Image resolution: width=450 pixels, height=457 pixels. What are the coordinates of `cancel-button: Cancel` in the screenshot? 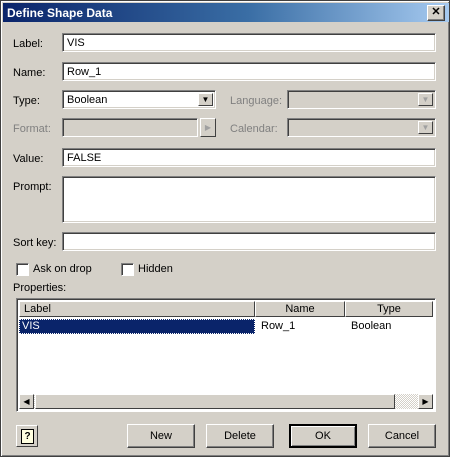 It's located at (402, 436).